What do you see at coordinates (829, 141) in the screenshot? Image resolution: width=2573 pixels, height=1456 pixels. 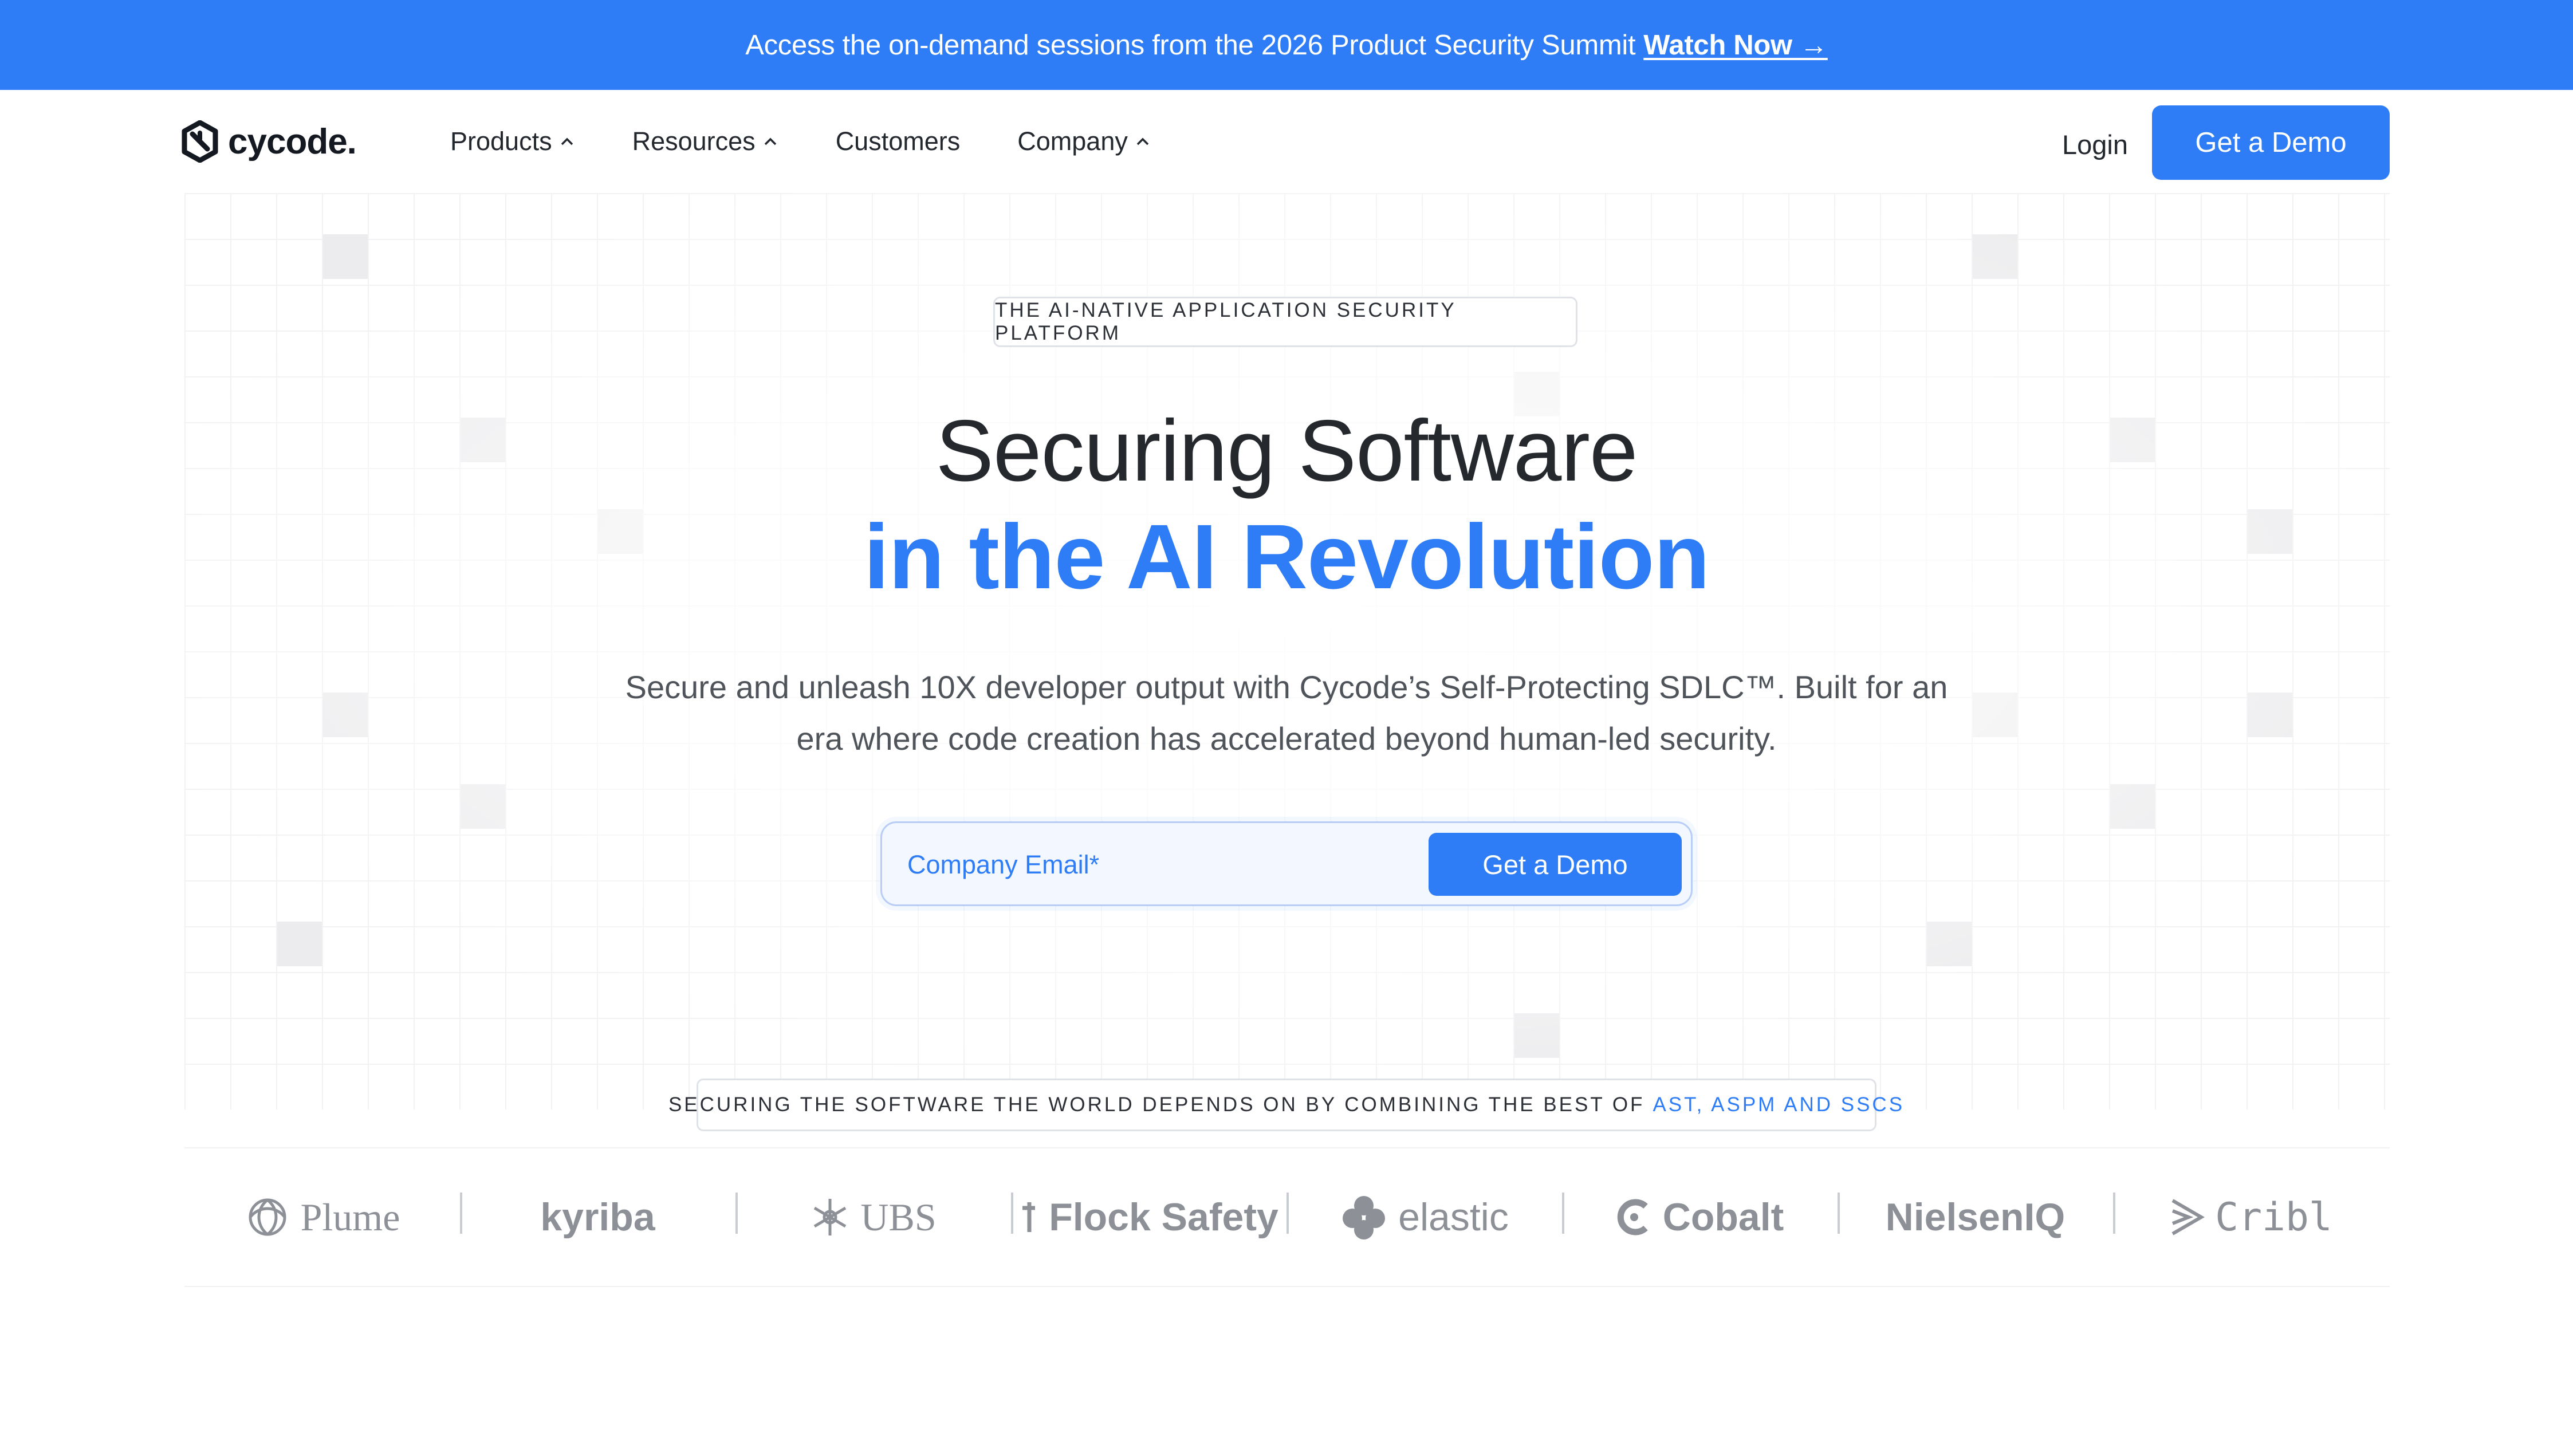 I see `main-menu: Products Resources Customers Company` at bounding box center [829, 141].